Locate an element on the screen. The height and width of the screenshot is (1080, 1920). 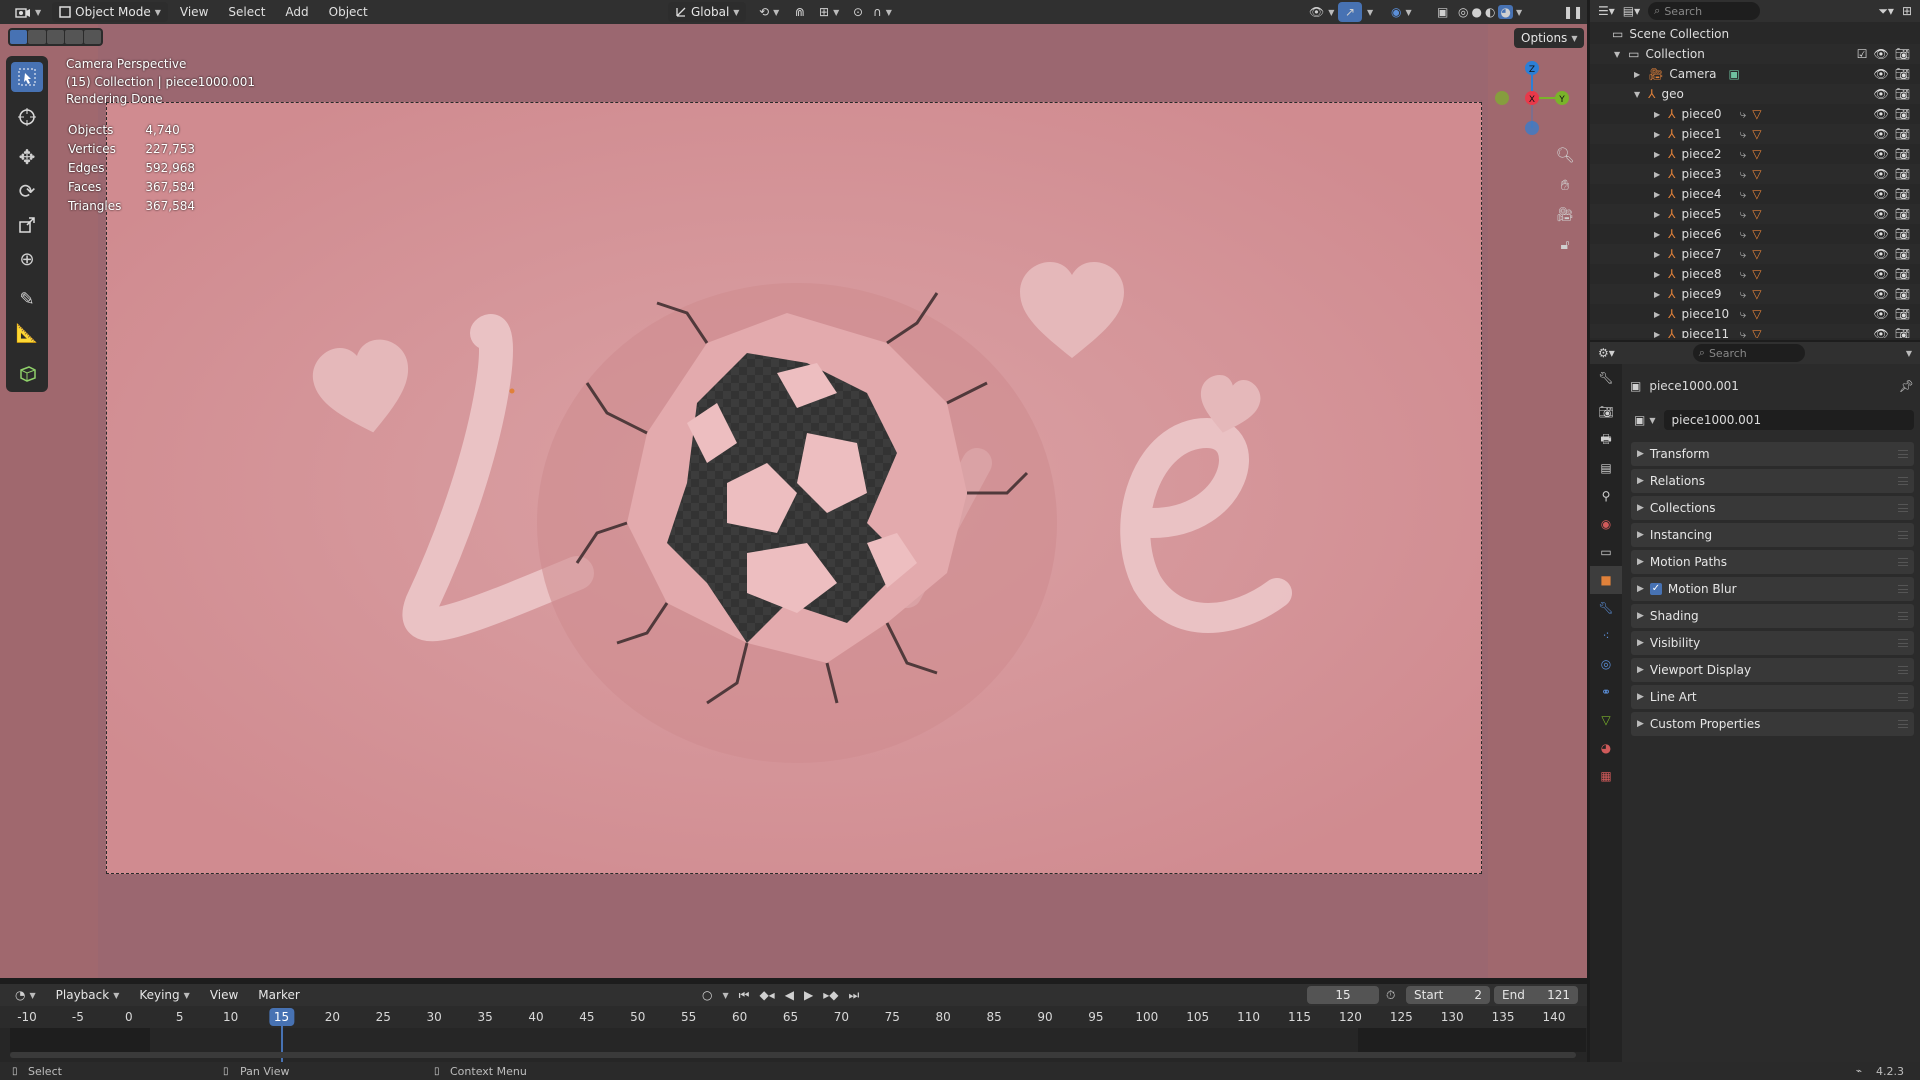
piece-row: ▶ ⅄ piece1 ⤷ ▽ 👁 📷︎ is located at coordinates (1755, 134).